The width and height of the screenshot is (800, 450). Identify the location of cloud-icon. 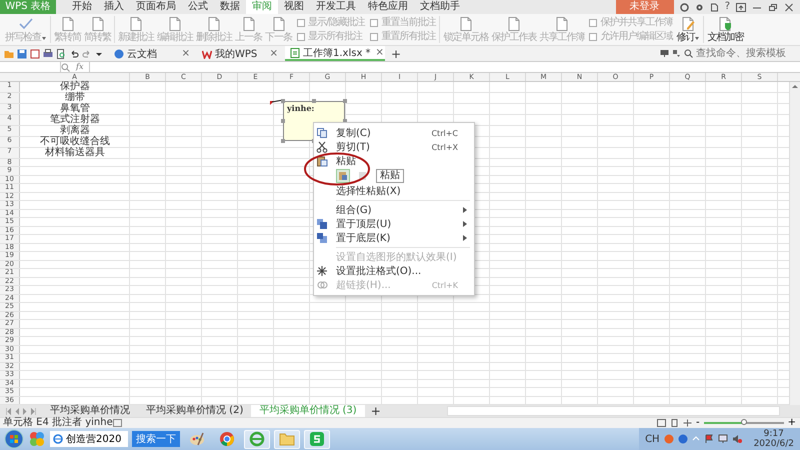
(119, 53).